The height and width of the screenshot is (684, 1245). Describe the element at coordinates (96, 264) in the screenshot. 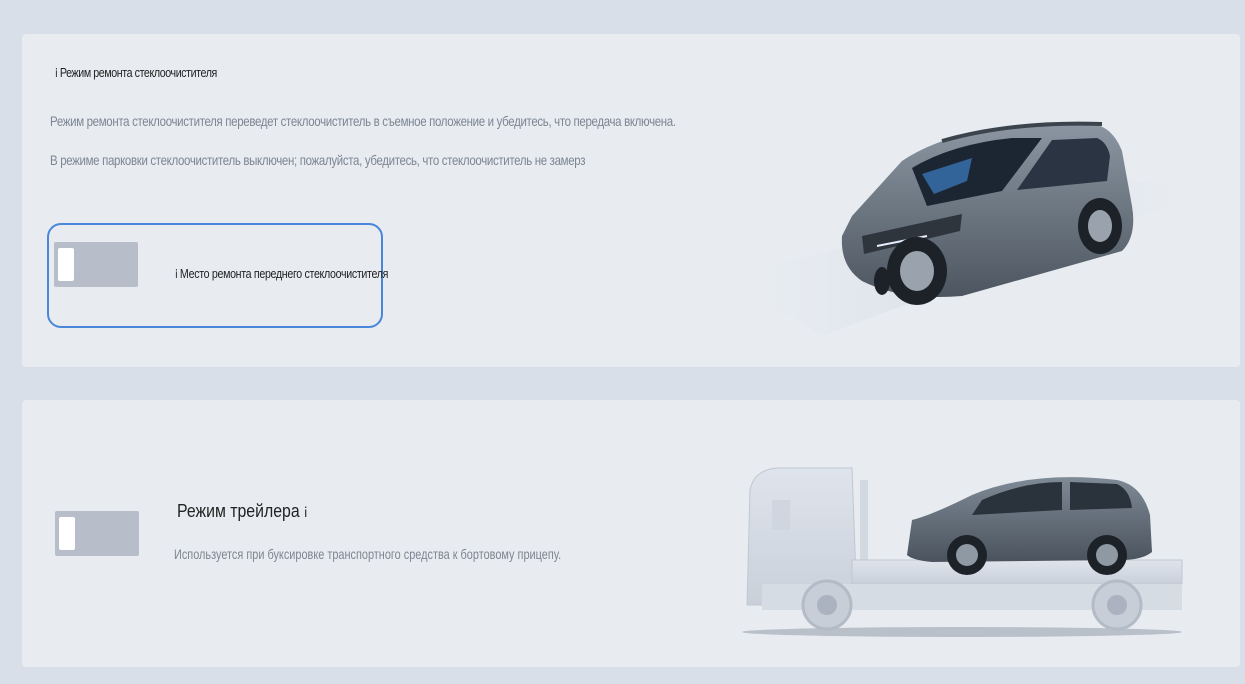

I see `front-wiper-toggle` at that location.